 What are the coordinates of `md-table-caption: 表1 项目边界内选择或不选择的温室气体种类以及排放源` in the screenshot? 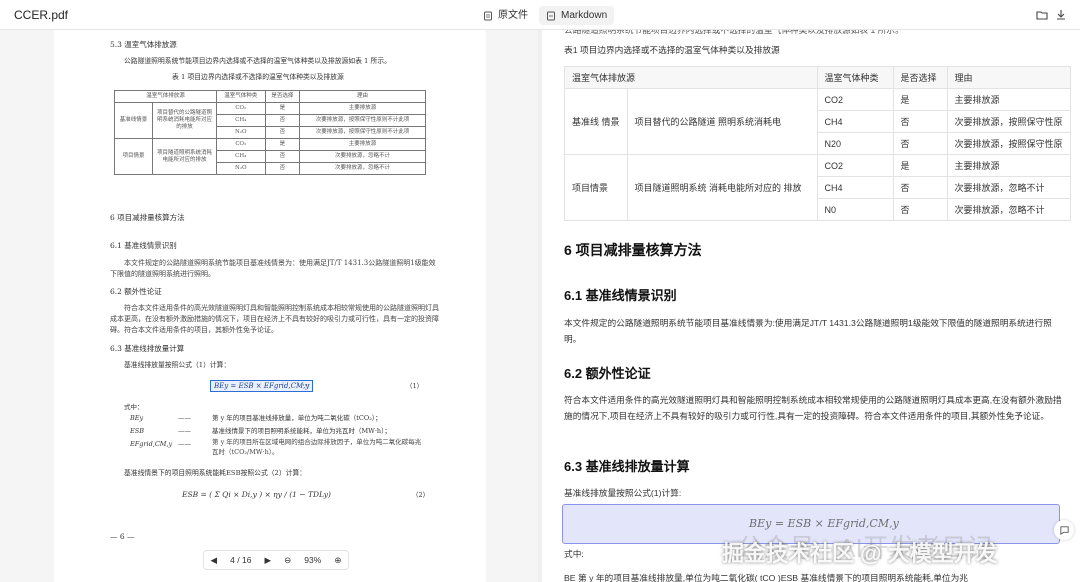 It's located at (672, 50).